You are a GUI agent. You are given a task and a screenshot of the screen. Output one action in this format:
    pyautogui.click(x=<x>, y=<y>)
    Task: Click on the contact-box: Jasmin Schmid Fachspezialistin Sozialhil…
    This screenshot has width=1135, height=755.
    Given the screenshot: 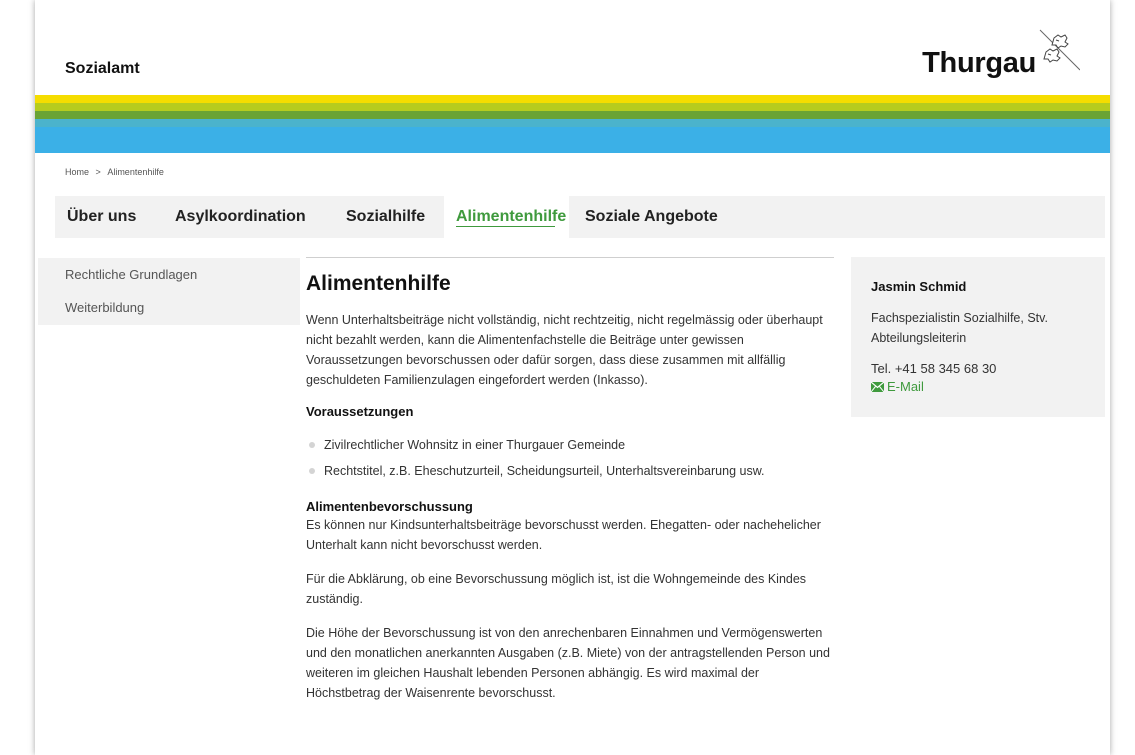 What is the action you would take?
    pyautogui.click(x=978, y=337)
    